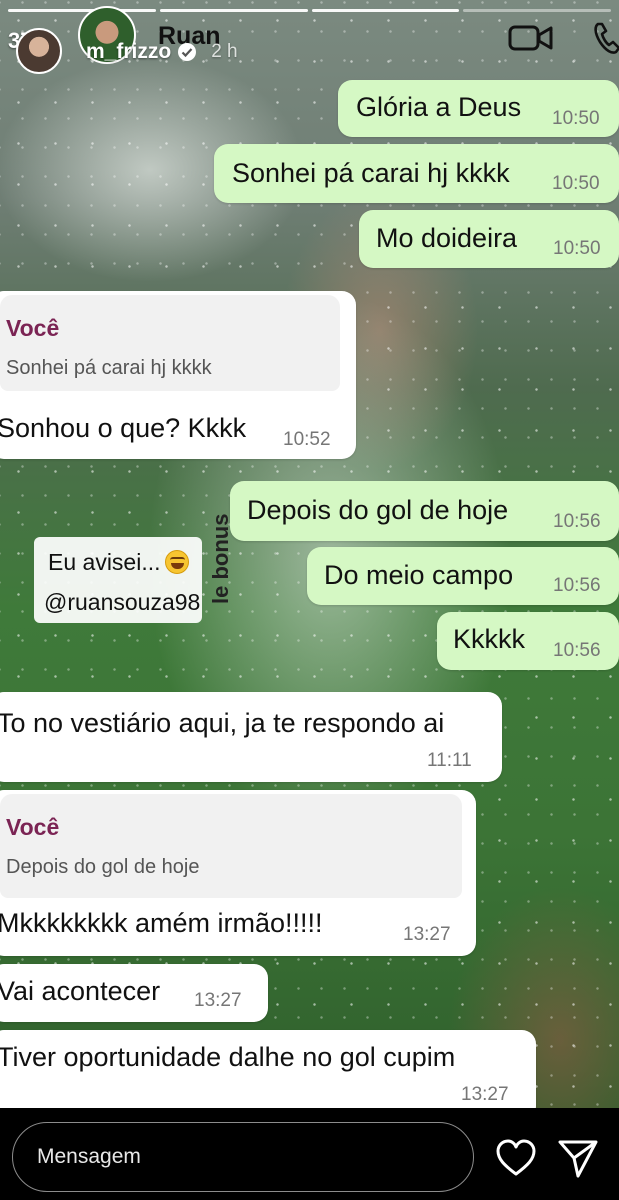 This screenshot has width=619, height=1200. I want to click on message-bubble-out: Do meio campo 10:56, so click(463, 576).